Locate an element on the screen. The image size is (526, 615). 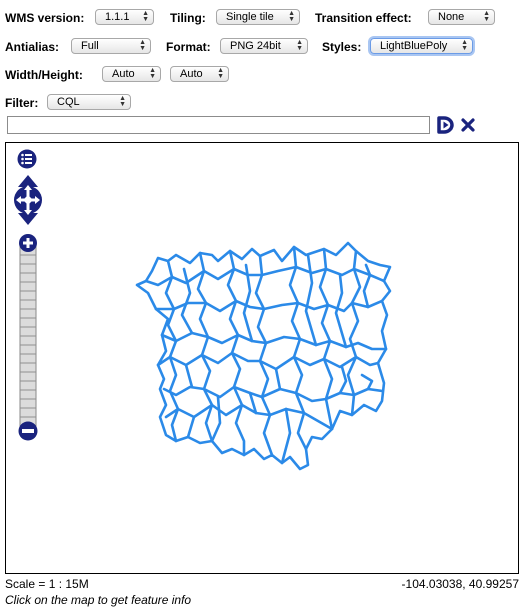
transition-effect-value: None is located at coordinates (451, 17).